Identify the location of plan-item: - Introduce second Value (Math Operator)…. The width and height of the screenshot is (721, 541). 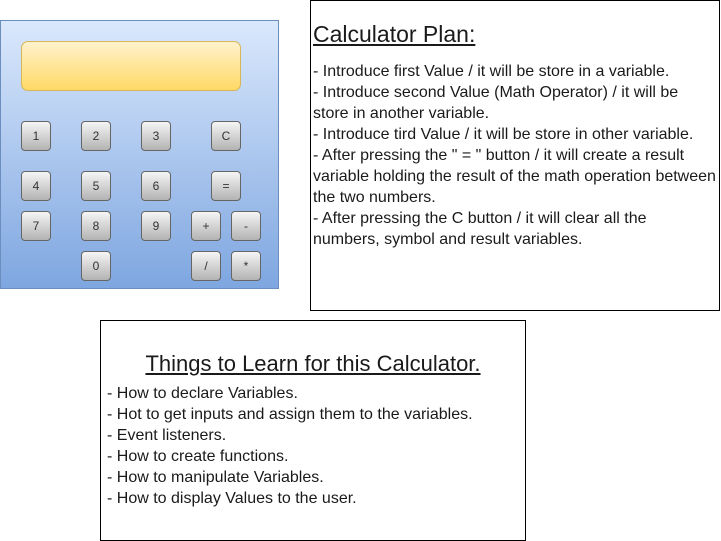
(496, 103).